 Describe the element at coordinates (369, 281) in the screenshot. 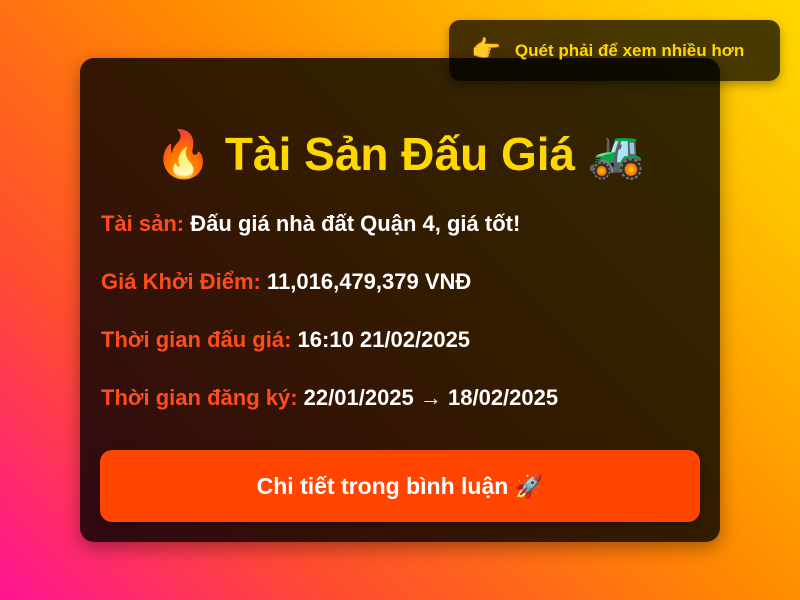

I see `starting-price-value: 11,016,479,379 VNĐ` at that location.